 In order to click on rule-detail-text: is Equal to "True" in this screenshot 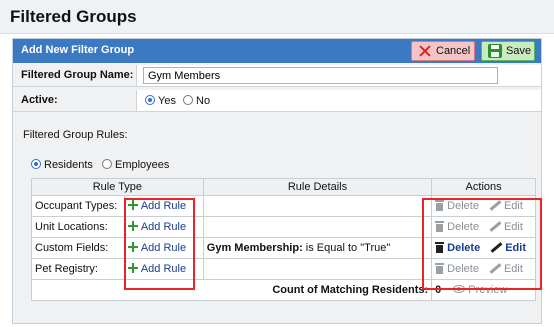, I will do `click(346, 248)`.